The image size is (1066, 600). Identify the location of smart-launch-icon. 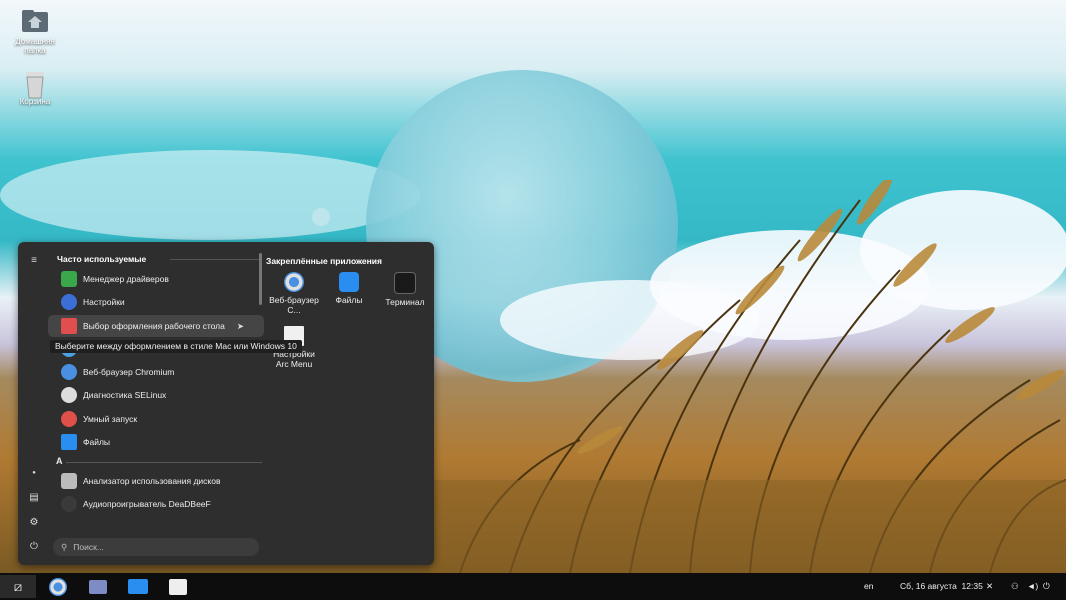
(69, 419).